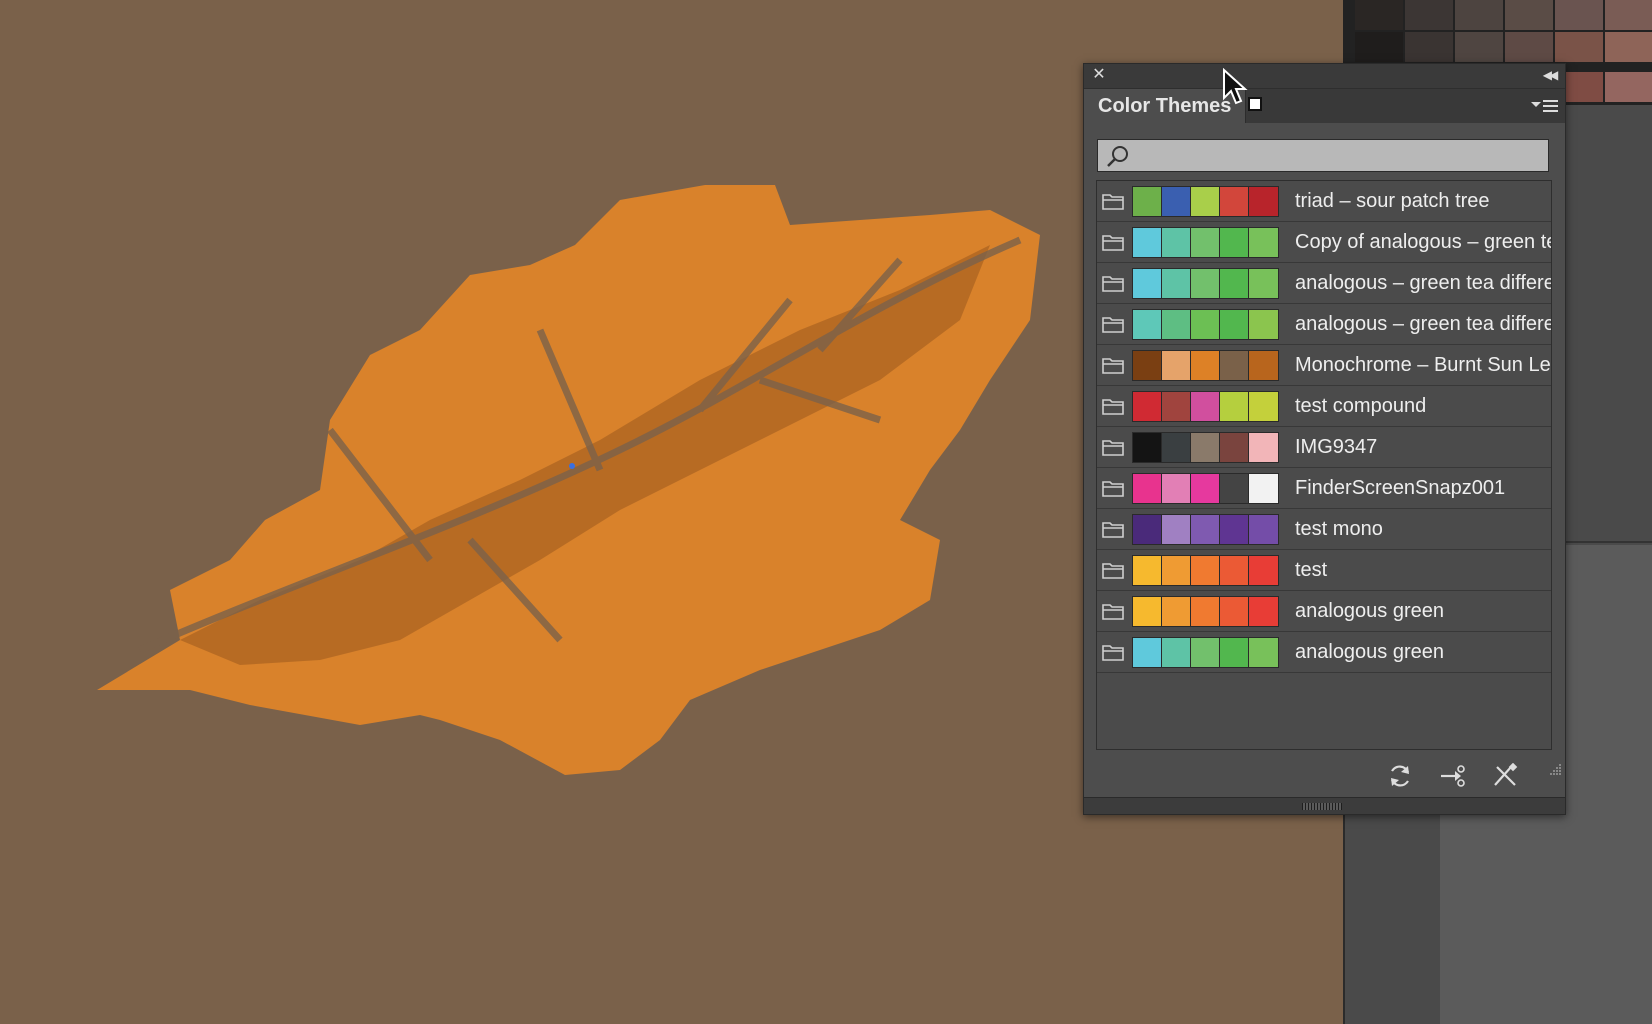 This screenshot has width=1652, height=1024. Describe the element at coordinates (1324, 406) in the screenshot. I see `theme-row: test compound` at that location.